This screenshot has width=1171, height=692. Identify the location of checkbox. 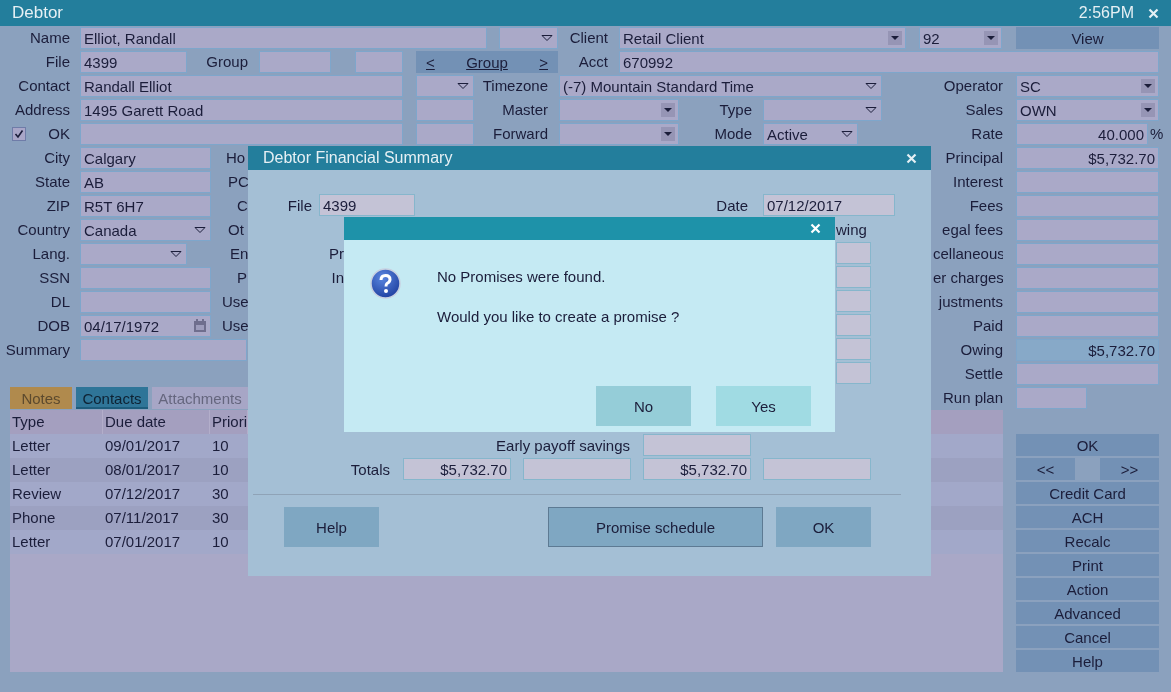
(19, 134).